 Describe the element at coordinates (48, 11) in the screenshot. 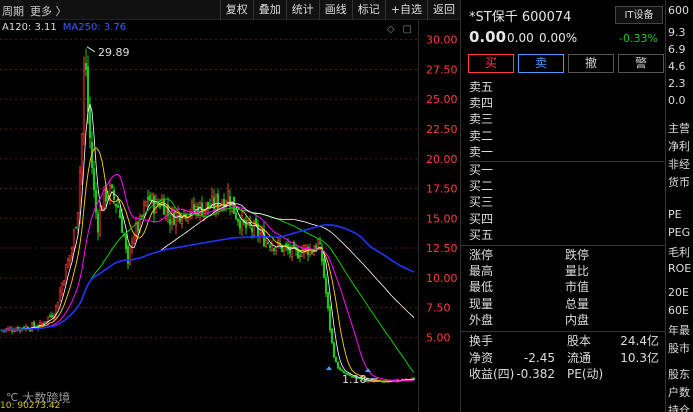

I see `more-menu: 更多 〉` at that location.